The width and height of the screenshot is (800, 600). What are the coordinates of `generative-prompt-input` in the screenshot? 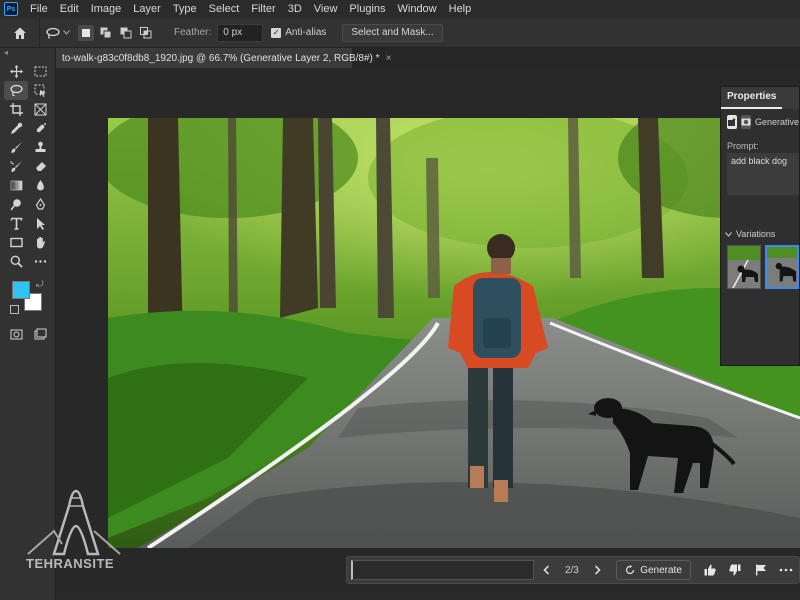 It's located at (442, 570).